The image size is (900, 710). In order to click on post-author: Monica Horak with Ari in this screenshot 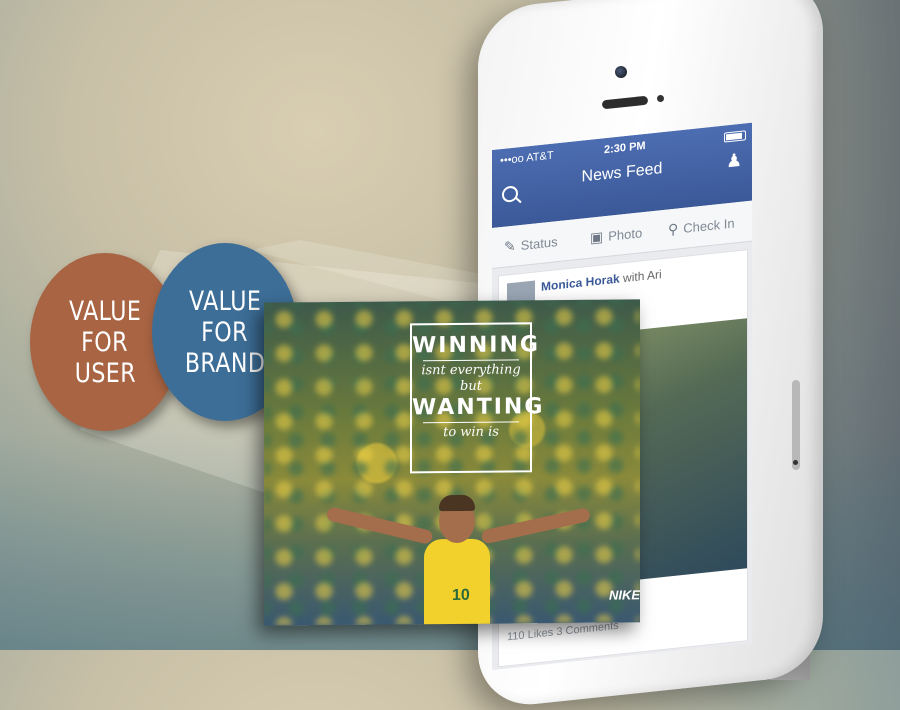, I will do `click(601, 280)`.